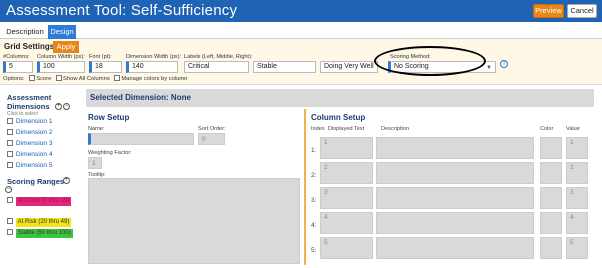 Image resolution: width=602 pixels, height=268 pixels. I want to click on weighting-factor-input: 1, so click(95, 163).